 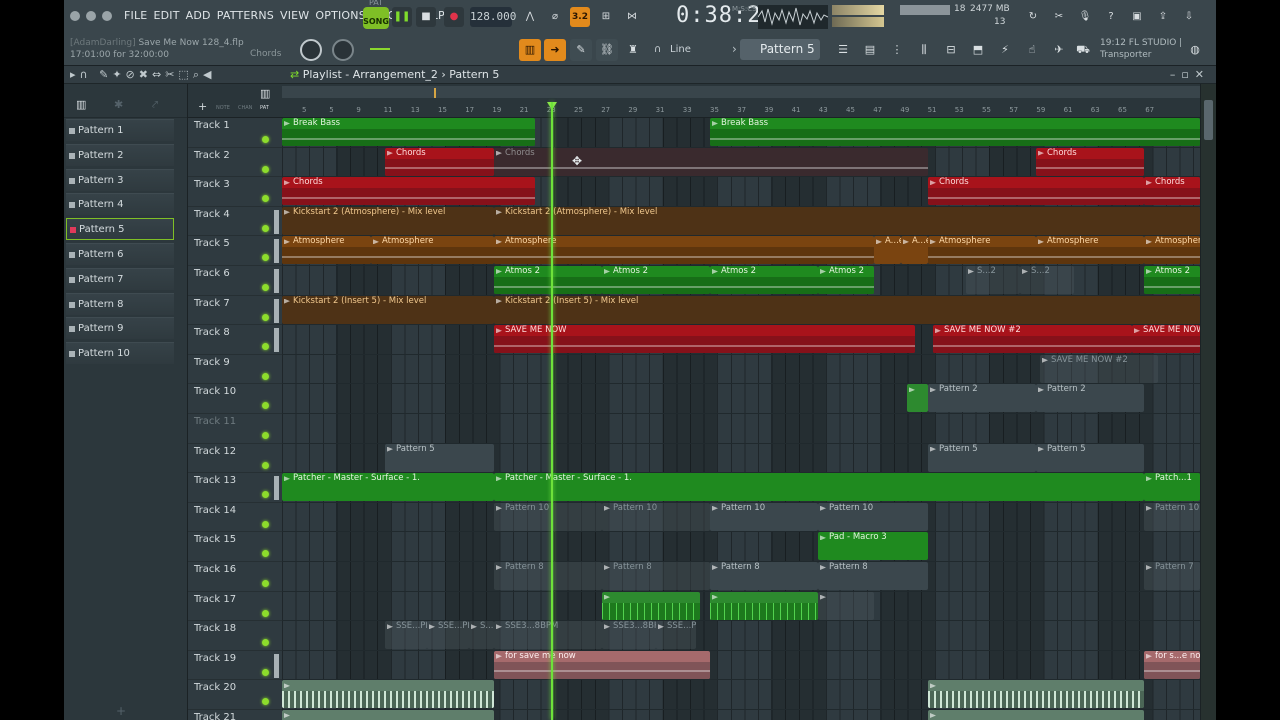 What do you see at coordinates (846, 280) in the screenshot?
I see `clip-atmos2-4: Atmos 2` at bounding box center [846, 280].